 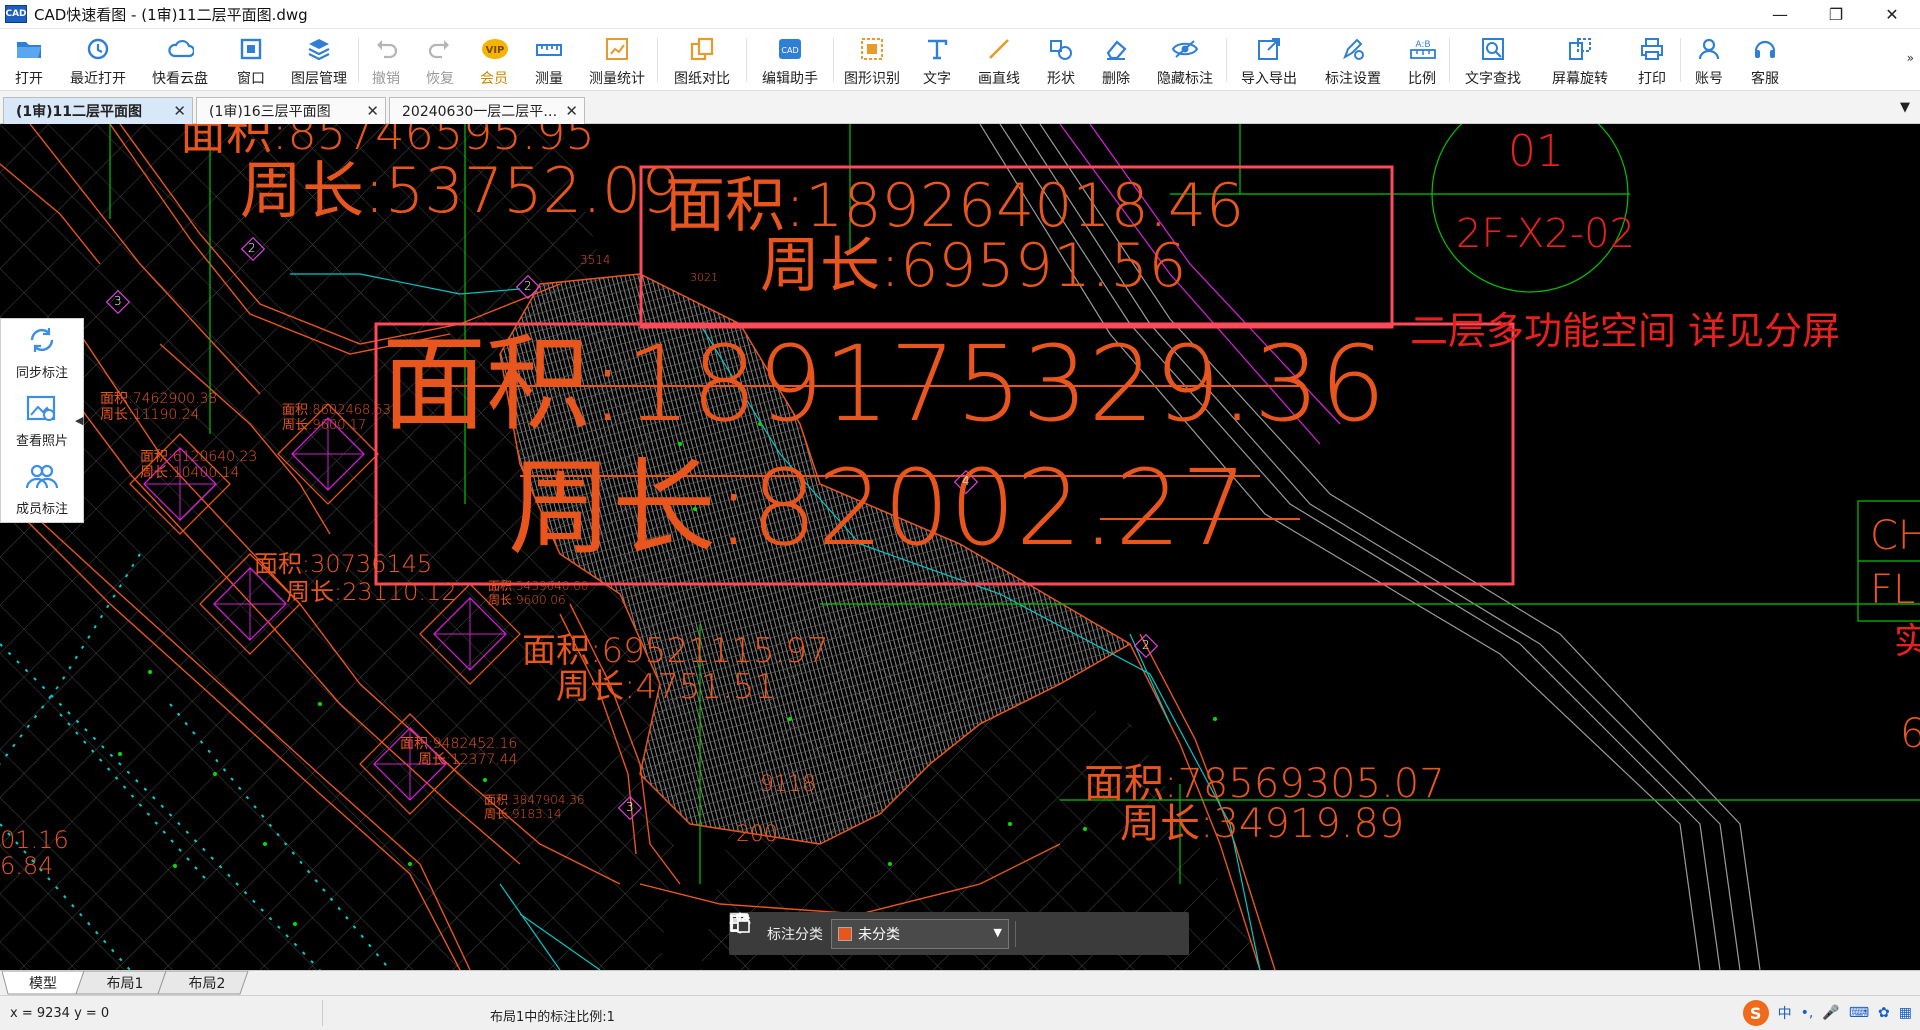 I want to click on cad-text-perimeter: 周长:23110.12, so click(x=371, y=592).